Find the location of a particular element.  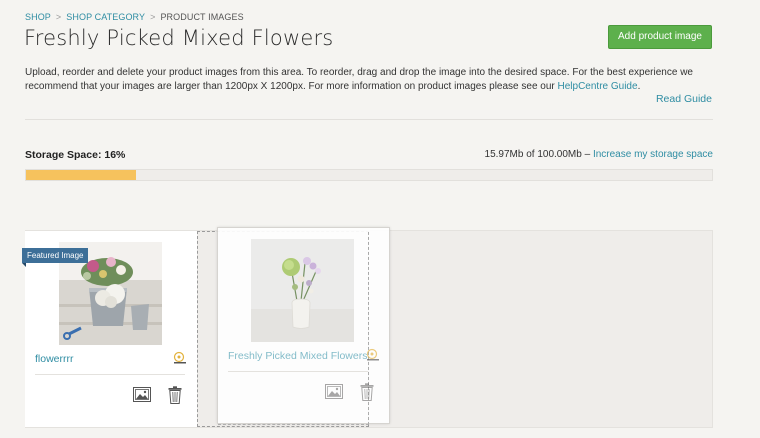

page-title: Freshly Picked Mixed Flowers is located at coordinates (179, 38).